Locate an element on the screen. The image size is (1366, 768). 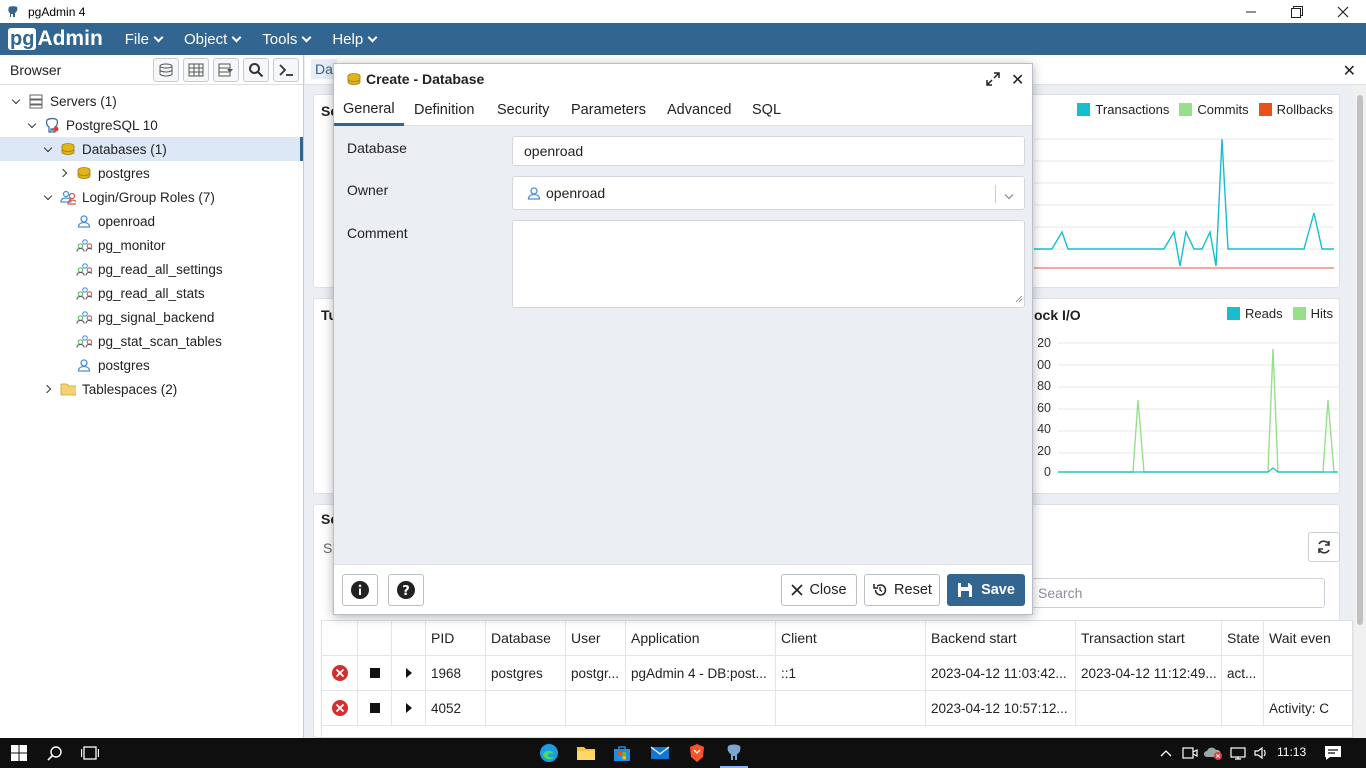
file-explorer-icon is located at coordinates (586, 753).